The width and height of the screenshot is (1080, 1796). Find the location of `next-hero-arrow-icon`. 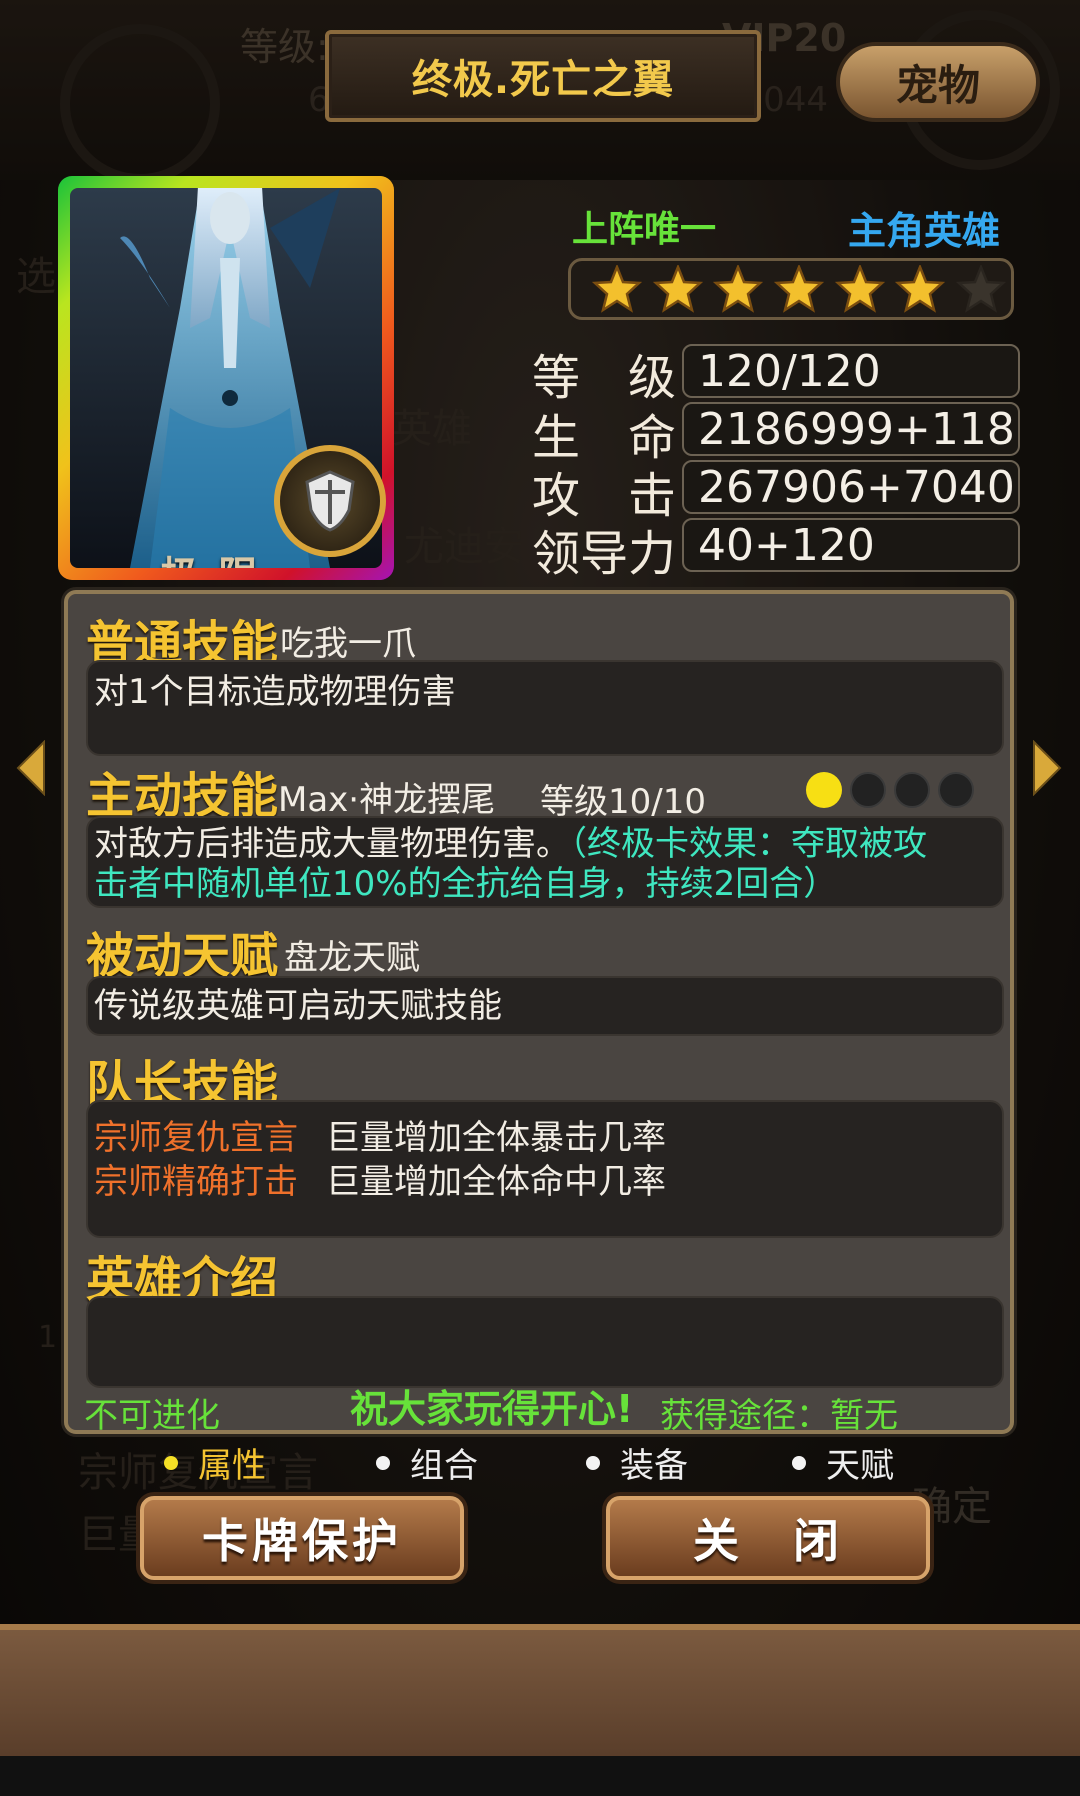

next-hero-arrow-icon is located at coordinates (1047, 768).